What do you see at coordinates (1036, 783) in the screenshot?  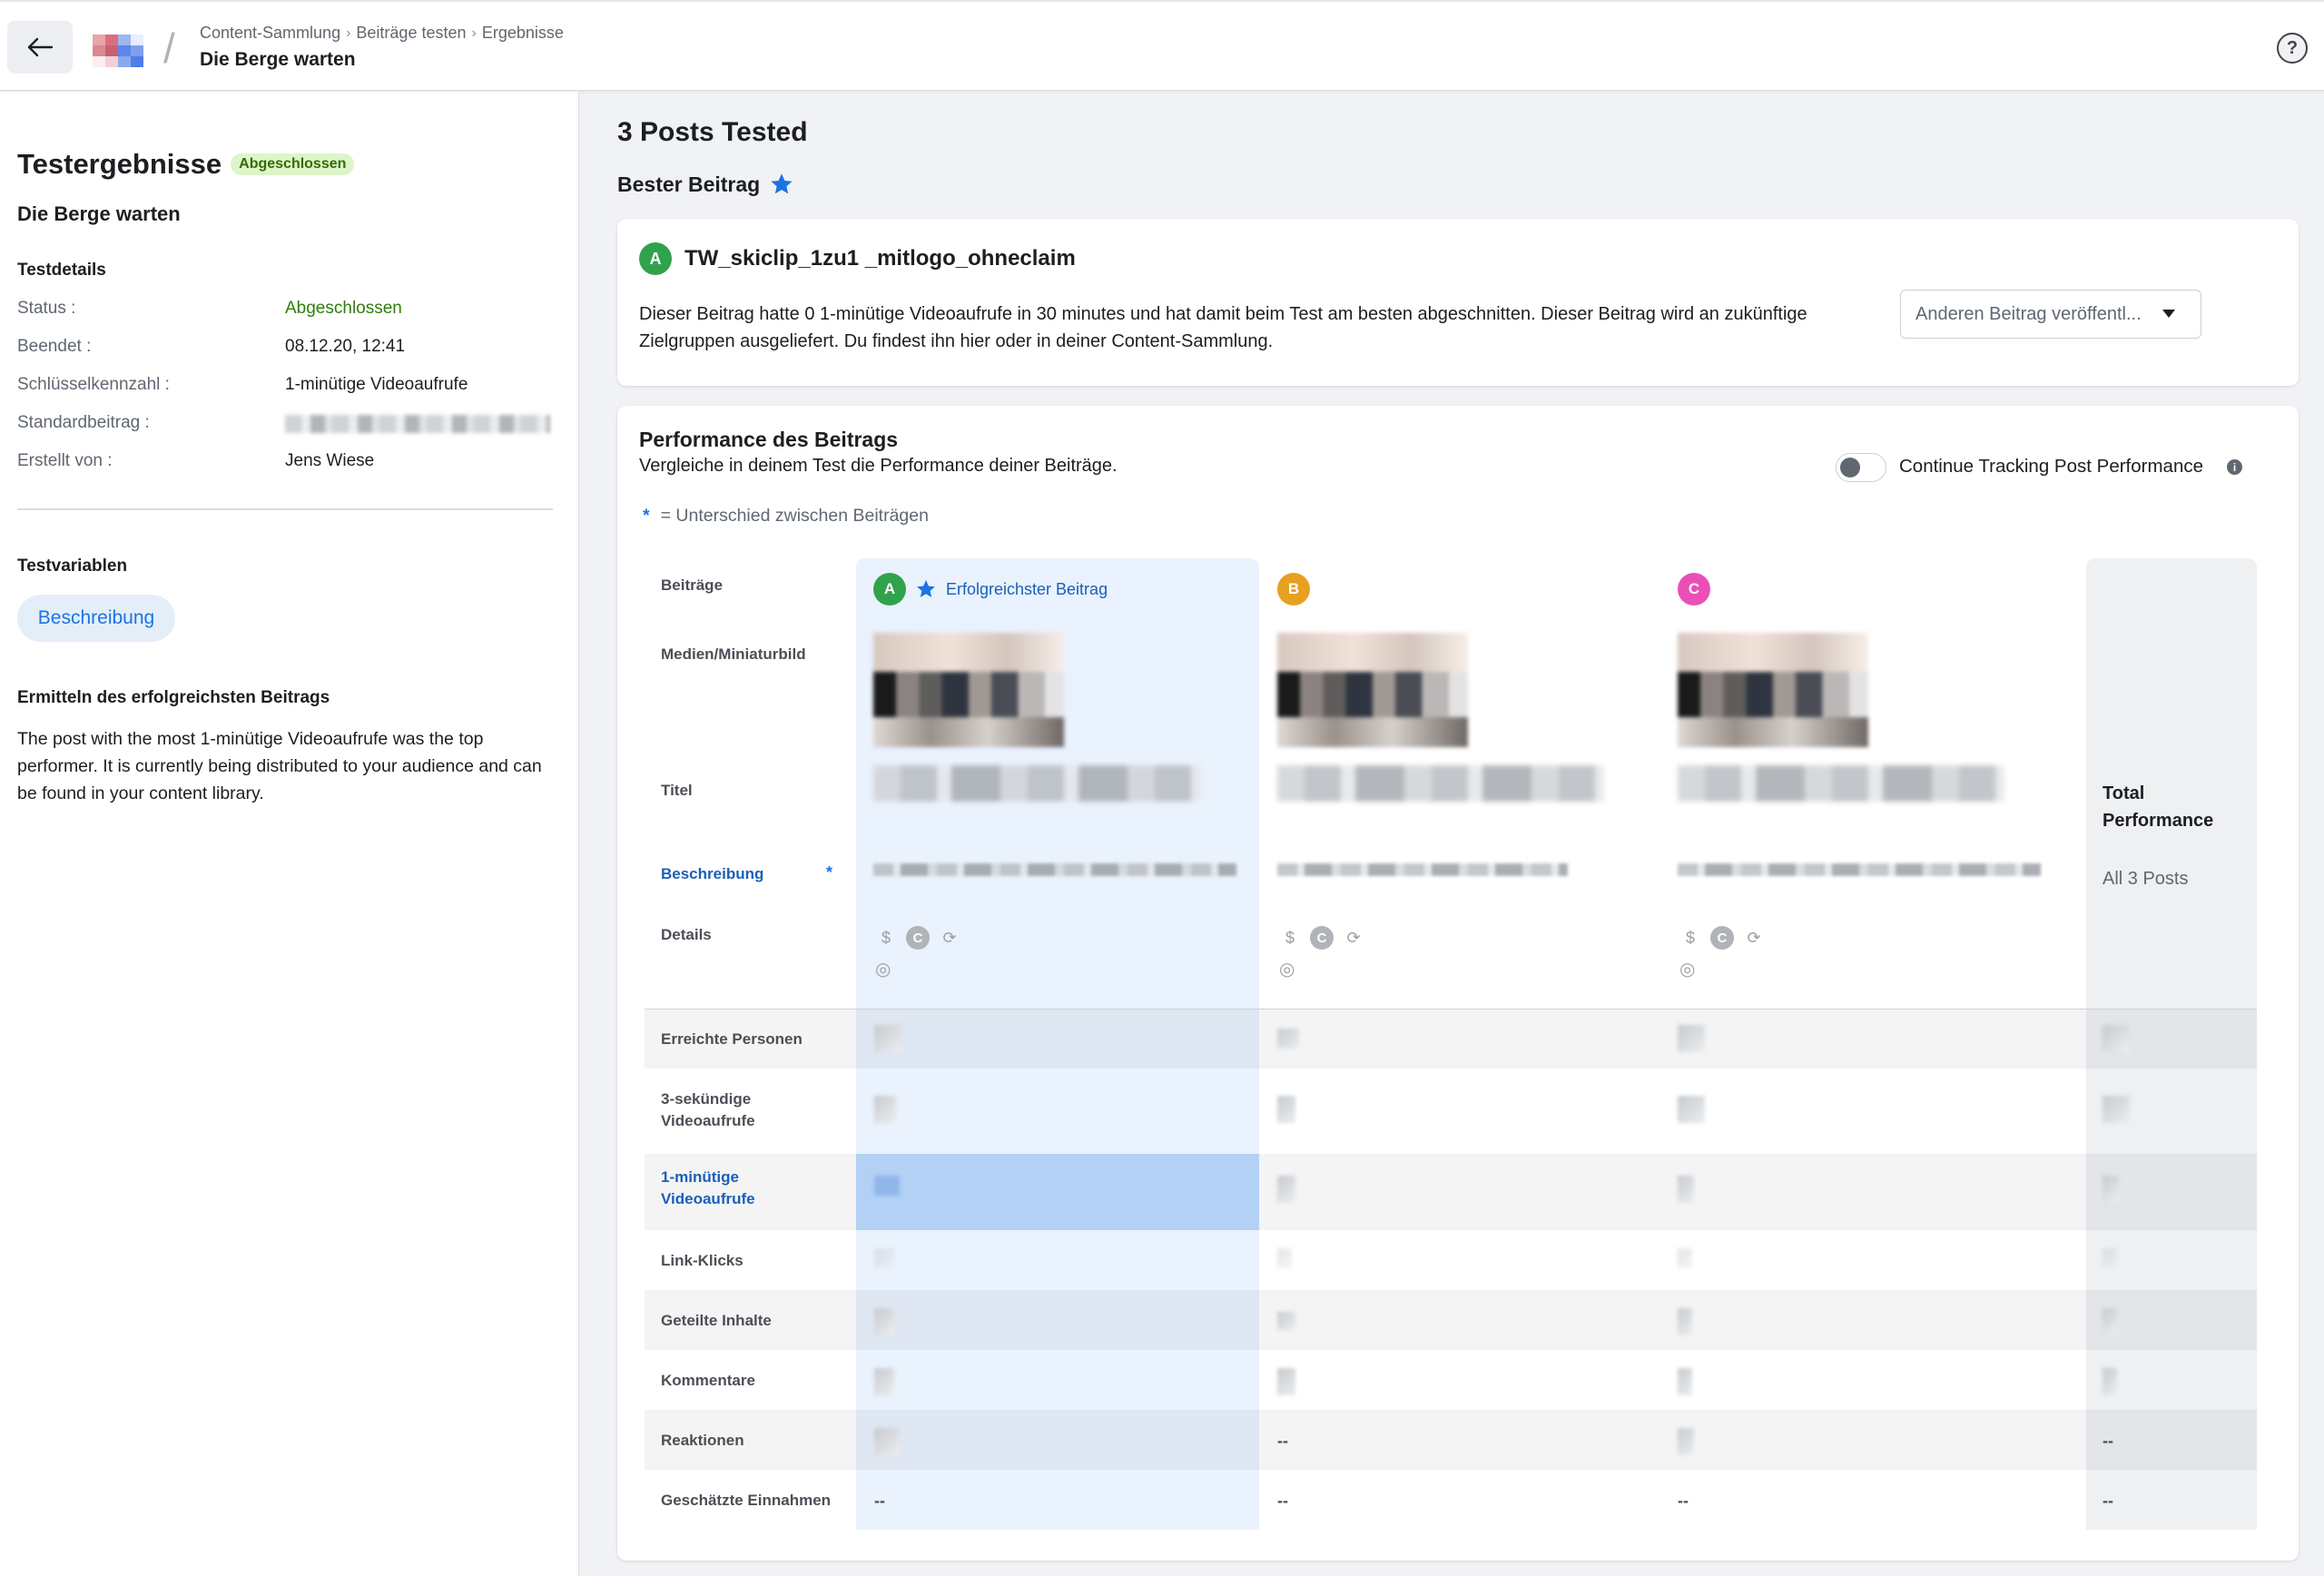 I see `post-a-title-redacted` at bounding box center [1036, 783].